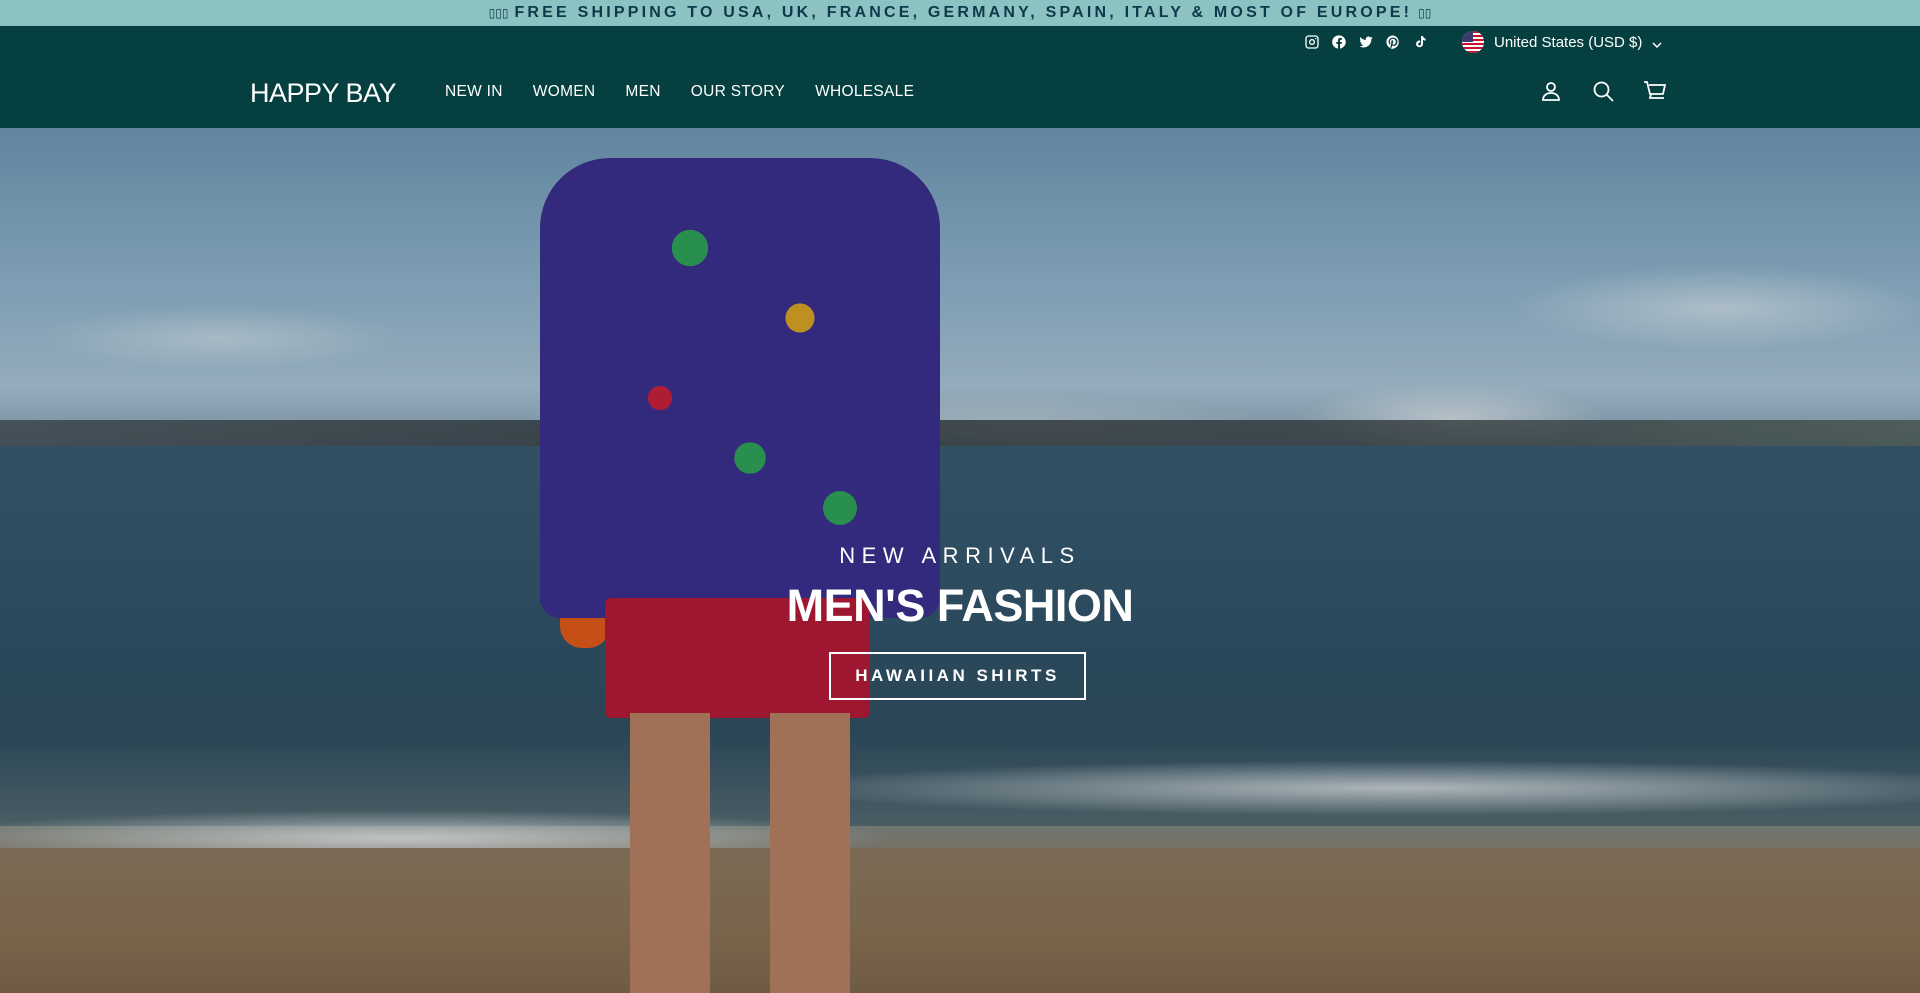 The image size is (1920, 993). What do you see at coordinates (1568, 42) in the screenshot?
I see `currency-label: United States (USD $)` at bounding box center [1568, 42].